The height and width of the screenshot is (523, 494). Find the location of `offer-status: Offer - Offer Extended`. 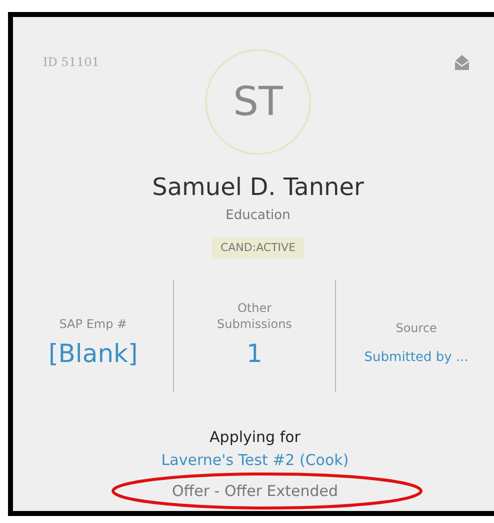

offer-status: Offer - Offer Extended is located at coordinates (255, 491).